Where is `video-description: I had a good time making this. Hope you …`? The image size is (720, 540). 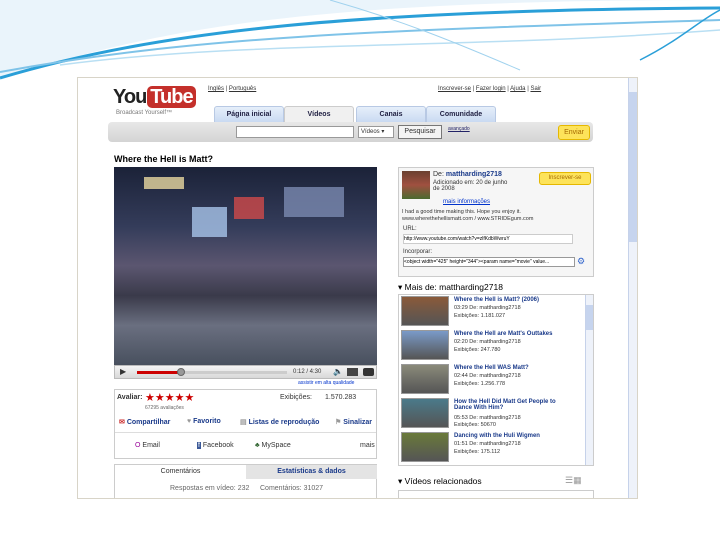
video-description: I had a good time making this. Hope you … is located at coordinates (468, 215).